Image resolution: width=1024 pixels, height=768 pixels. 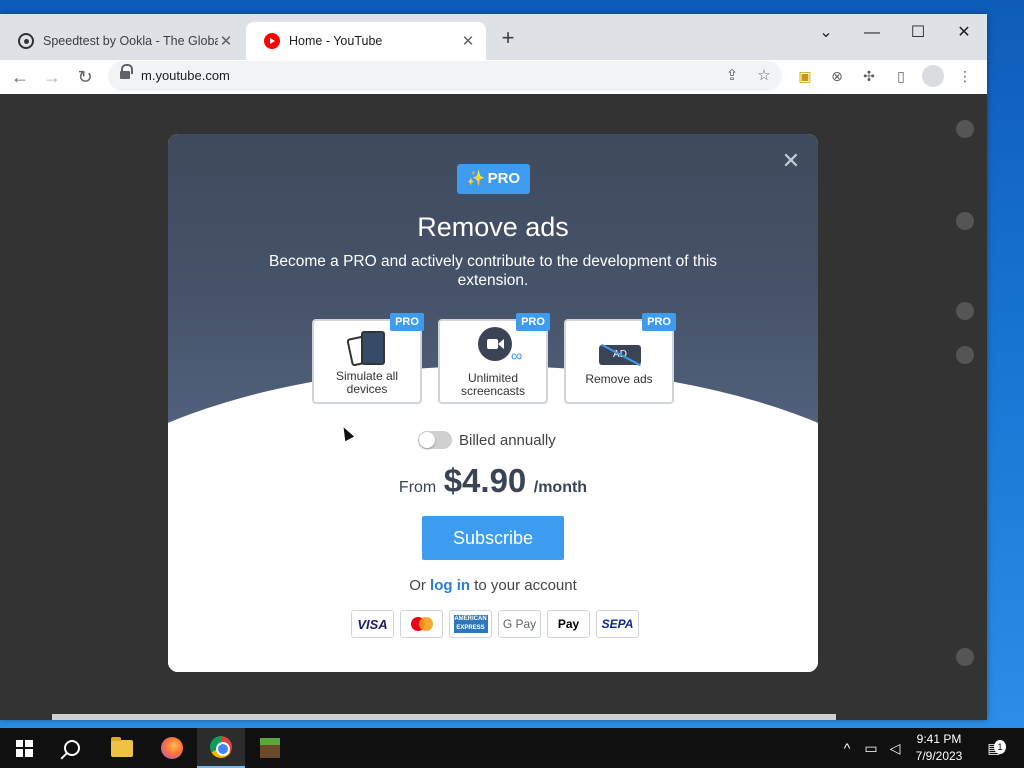 What do you see at coordinates (26, 41) in the screenshot?
I see `speedtest-favicon-icon` at bounding box center [26, 41].